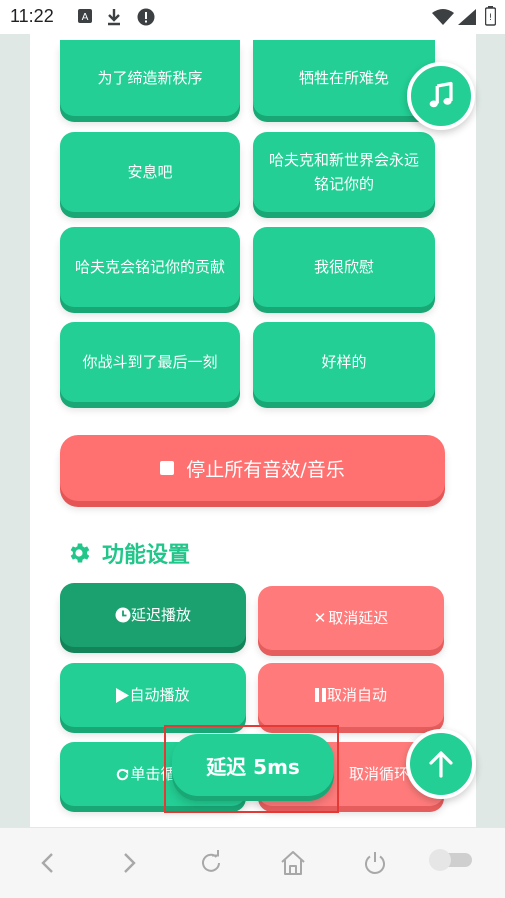  I want to click on settings-title: 功能设置, so click(128, 553).